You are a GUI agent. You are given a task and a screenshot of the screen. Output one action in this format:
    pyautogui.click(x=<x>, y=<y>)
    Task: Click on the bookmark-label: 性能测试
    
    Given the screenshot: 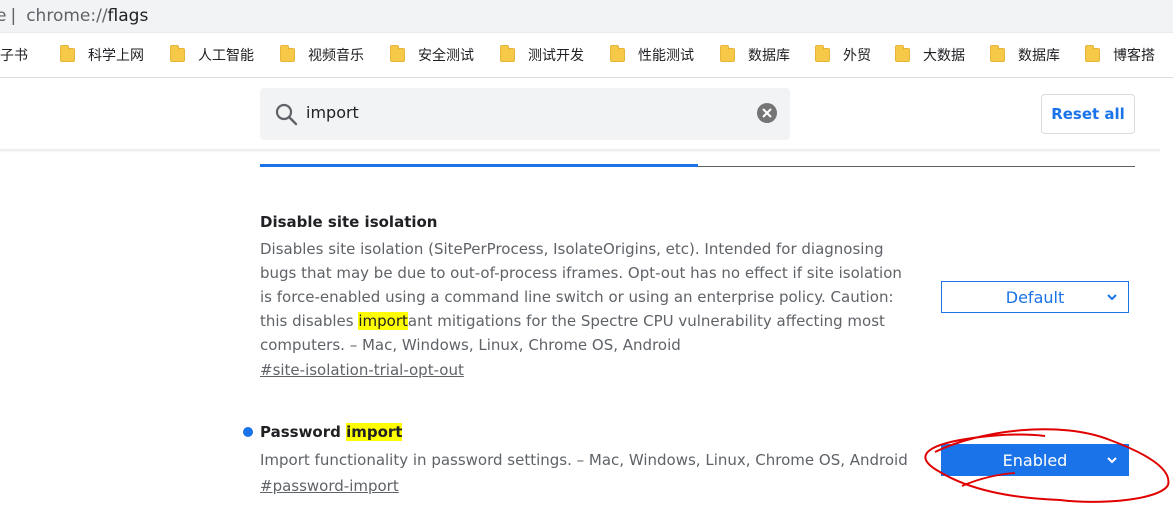 What is the action you would take?
    pyautogui.click(x=666, y=56)
    